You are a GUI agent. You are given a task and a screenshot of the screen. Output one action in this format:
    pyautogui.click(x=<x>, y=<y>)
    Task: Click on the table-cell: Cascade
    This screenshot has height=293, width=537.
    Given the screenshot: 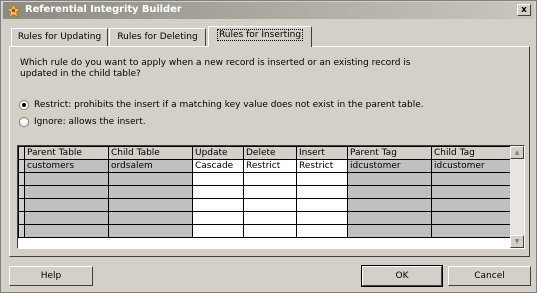 What is the action you would take?
    pyautogui.click(x=218, y=166)
    